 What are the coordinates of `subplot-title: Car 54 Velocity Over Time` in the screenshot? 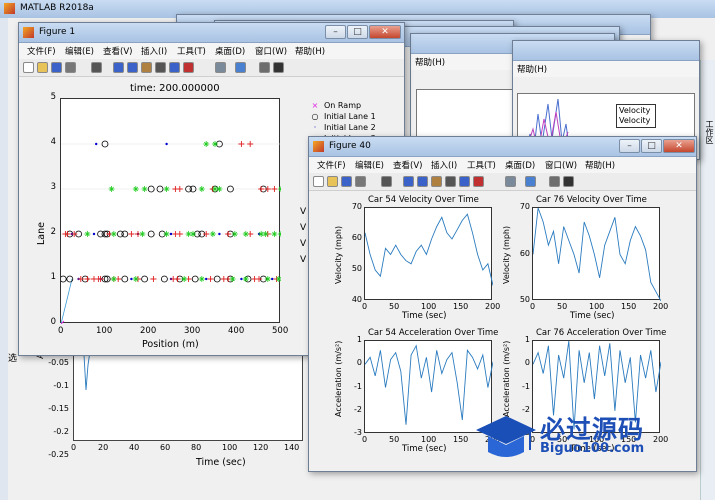 It's located at (423, 200).